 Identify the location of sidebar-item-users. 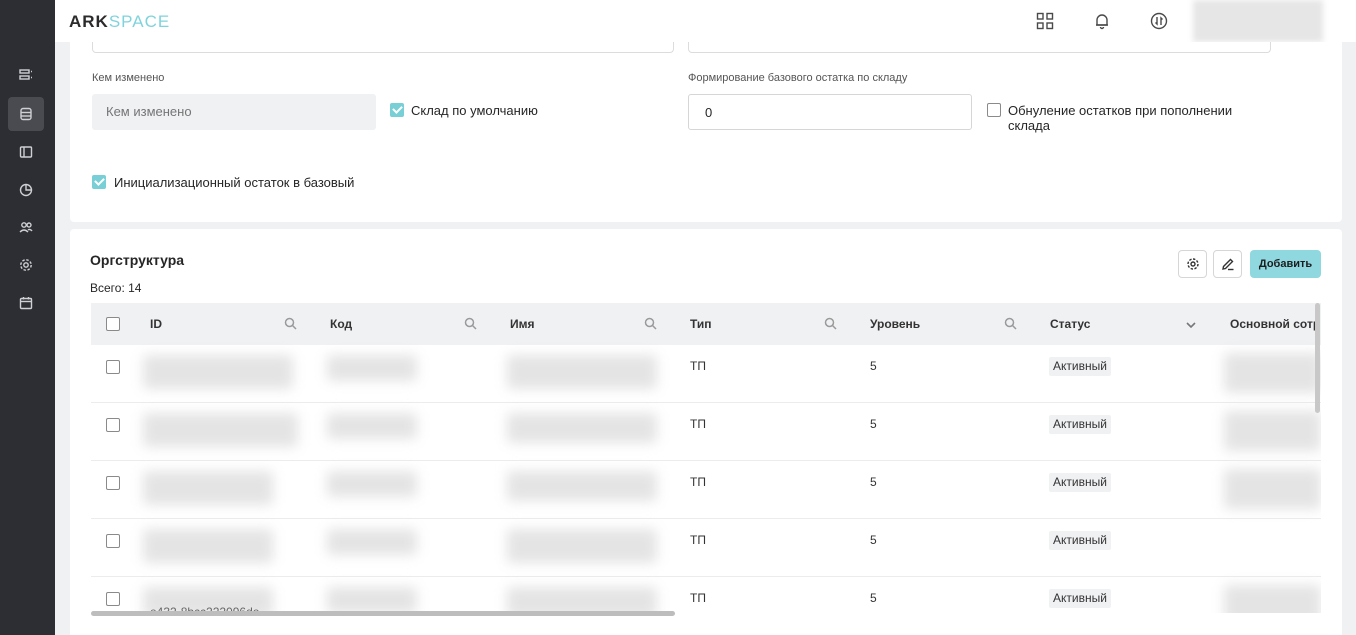
(26, 227).